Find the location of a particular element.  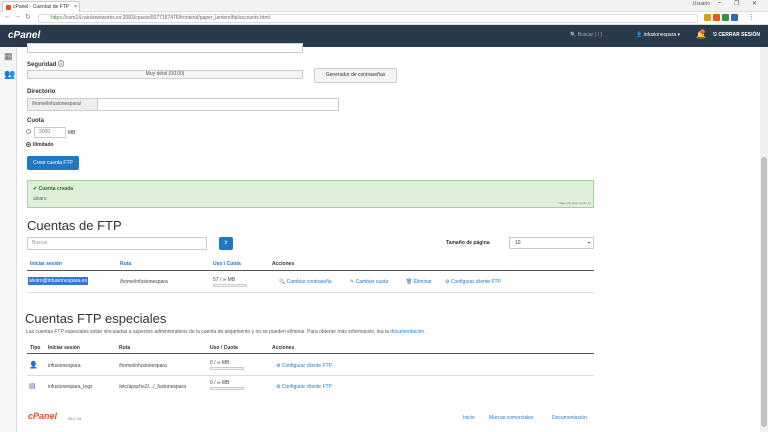

ftp-usage-cell: 57 / ∞ MB is located at coordinates (224, 280).